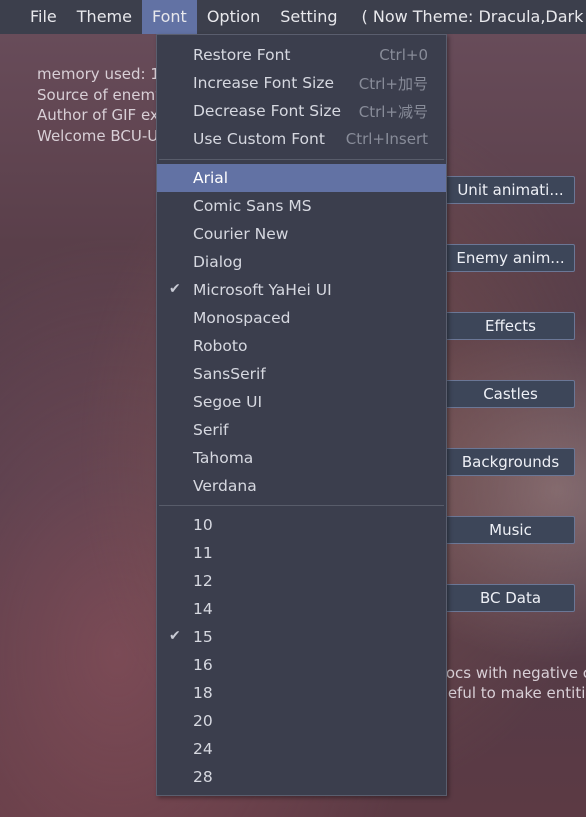 This screenshot has width=586, height=817. Describe the element at coordinates (301, 553) in the screenshot. I see `font-size-item-11: 11` at that location.